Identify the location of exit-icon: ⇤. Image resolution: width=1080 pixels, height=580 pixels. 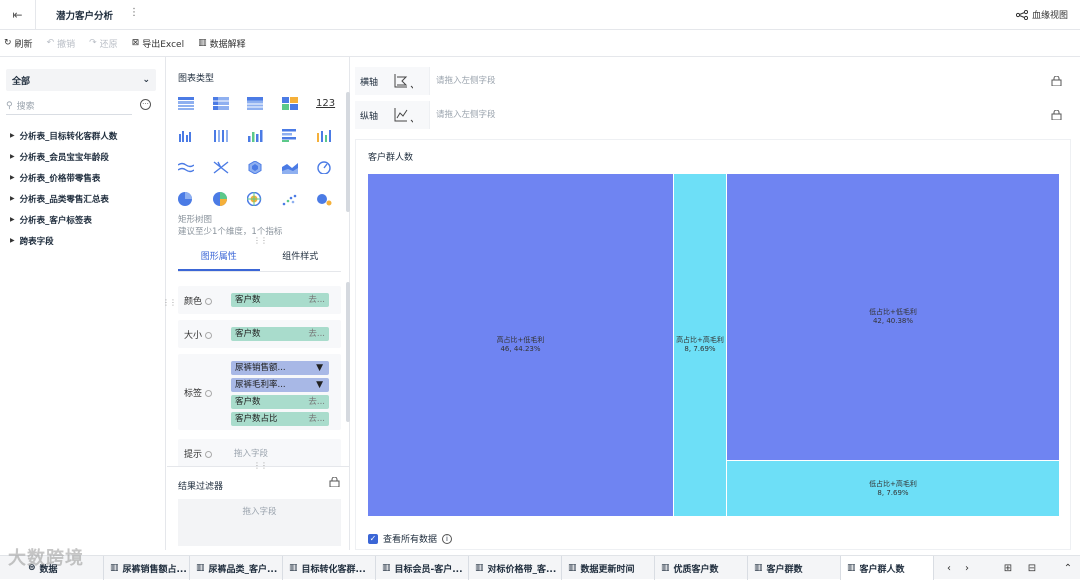
(18, 15).